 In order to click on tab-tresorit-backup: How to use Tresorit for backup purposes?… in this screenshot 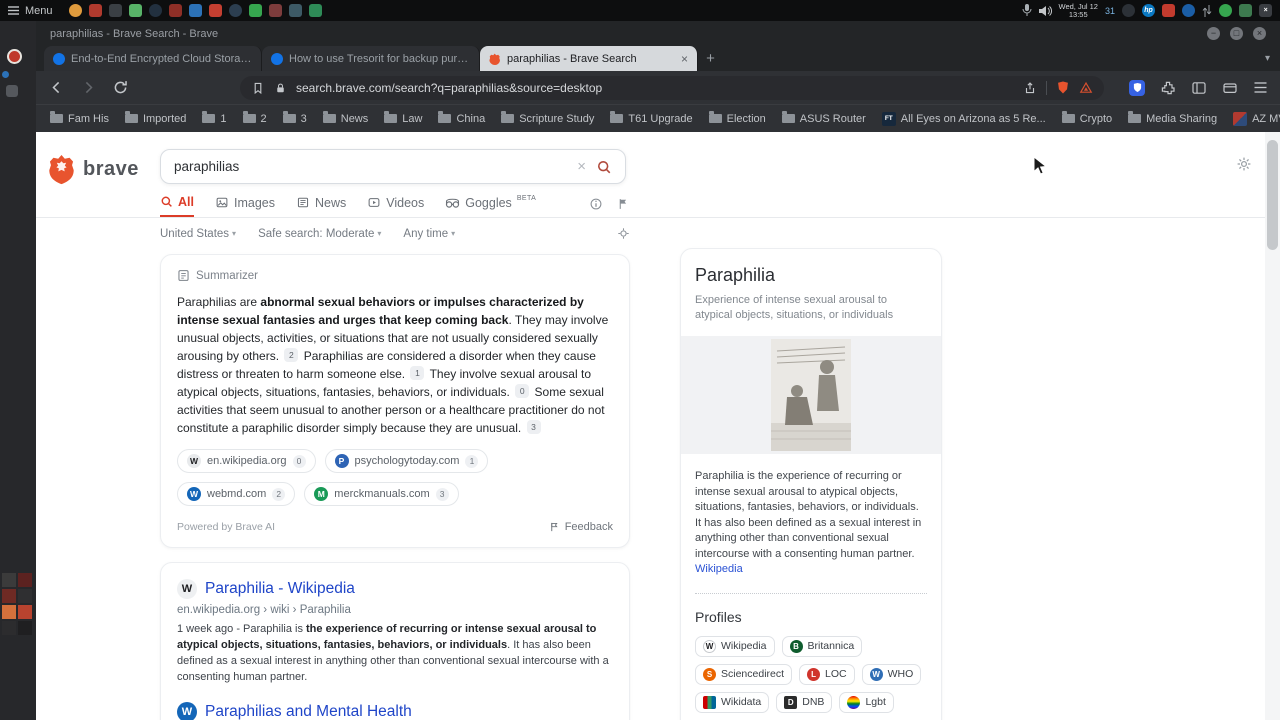, I will do `click(371, 58)`.